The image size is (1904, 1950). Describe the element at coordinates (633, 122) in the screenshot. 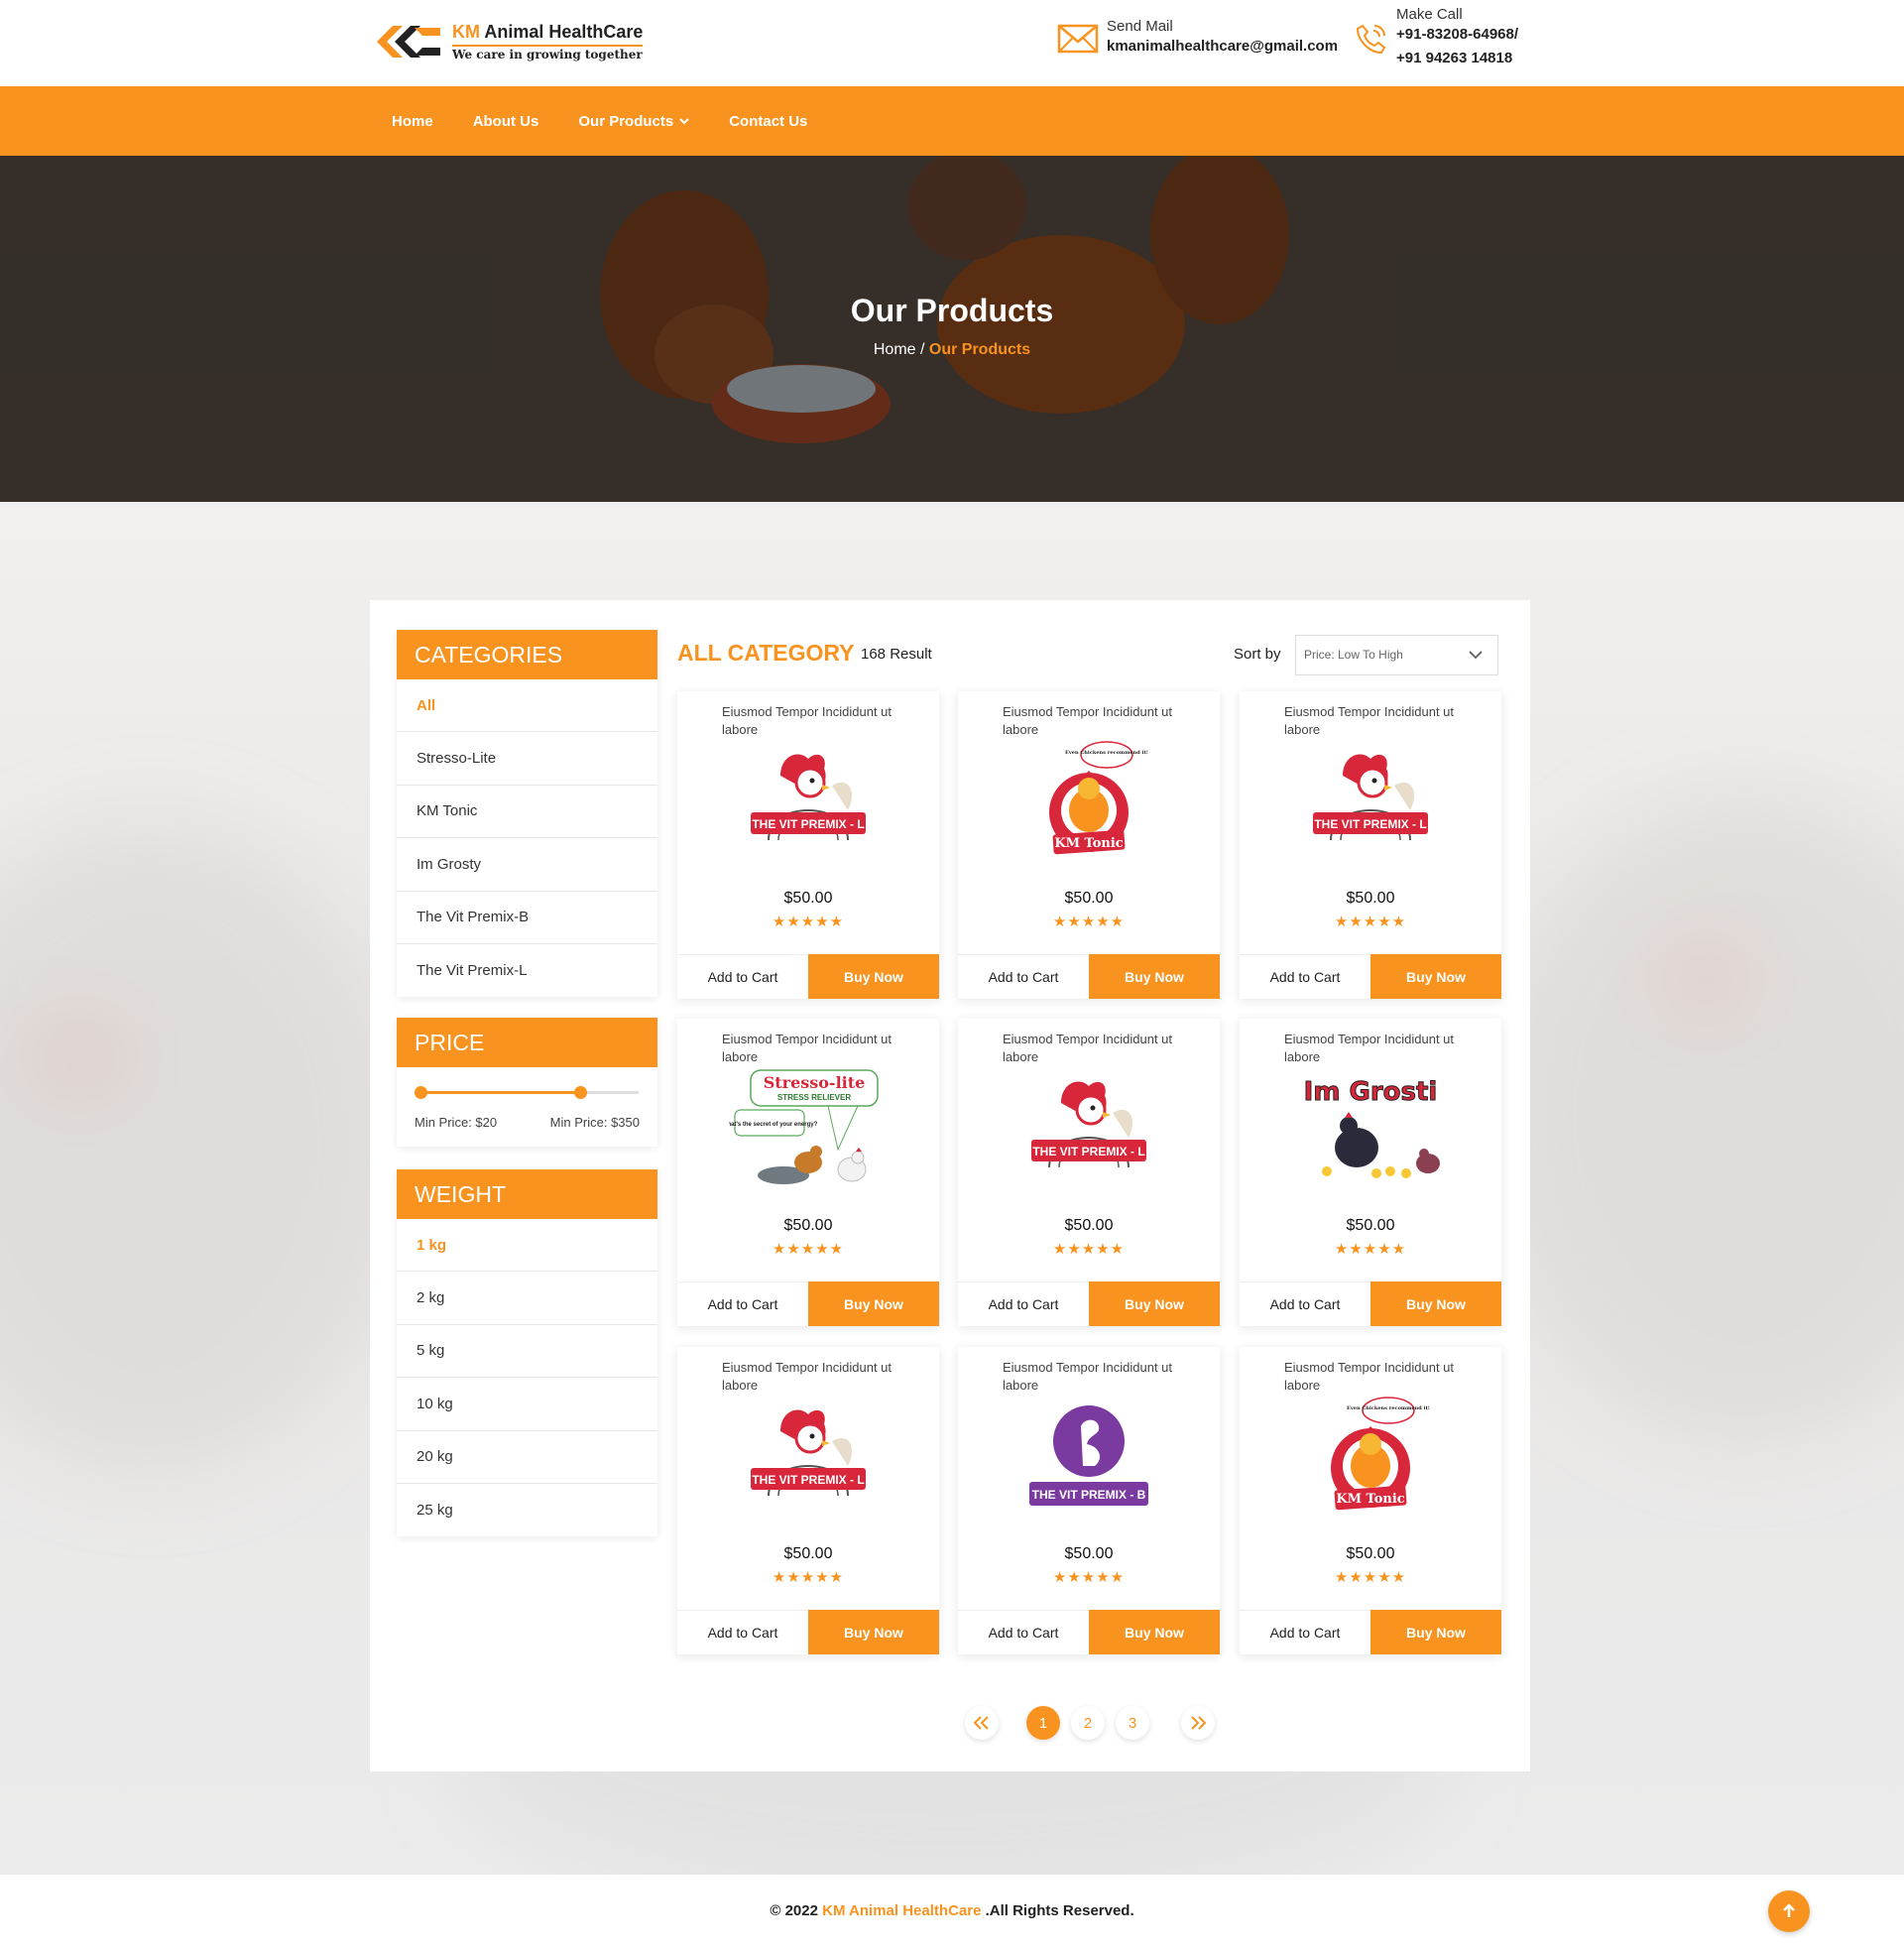

I see `nav-products: Our Products` at that location.